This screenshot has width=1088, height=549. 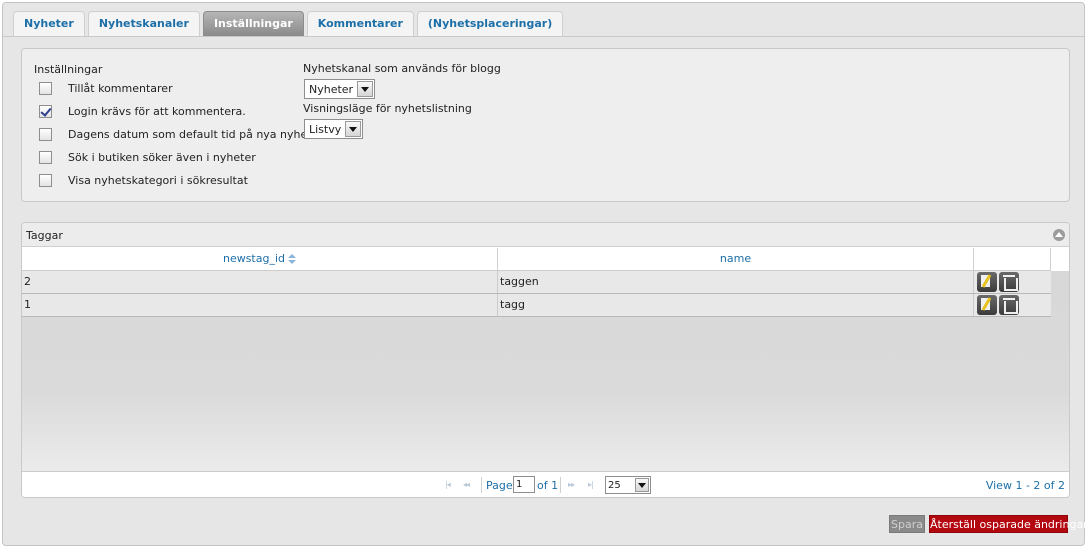 What do you see at coordinates (143, 23) in the screenshot?
I see `tab-nyhetskanaler: Nyhetskanaler` at bounding box center [143, 23].